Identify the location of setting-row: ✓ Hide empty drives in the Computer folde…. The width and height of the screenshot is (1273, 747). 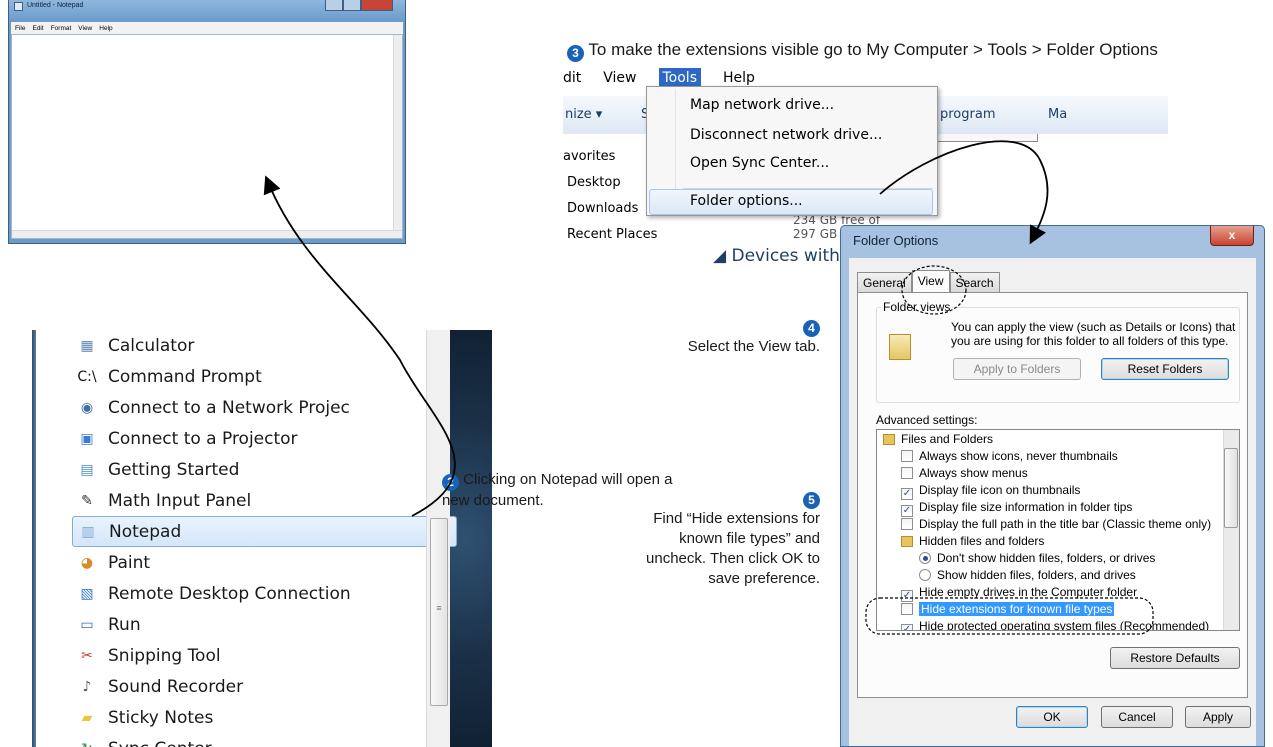
(1007, 593).